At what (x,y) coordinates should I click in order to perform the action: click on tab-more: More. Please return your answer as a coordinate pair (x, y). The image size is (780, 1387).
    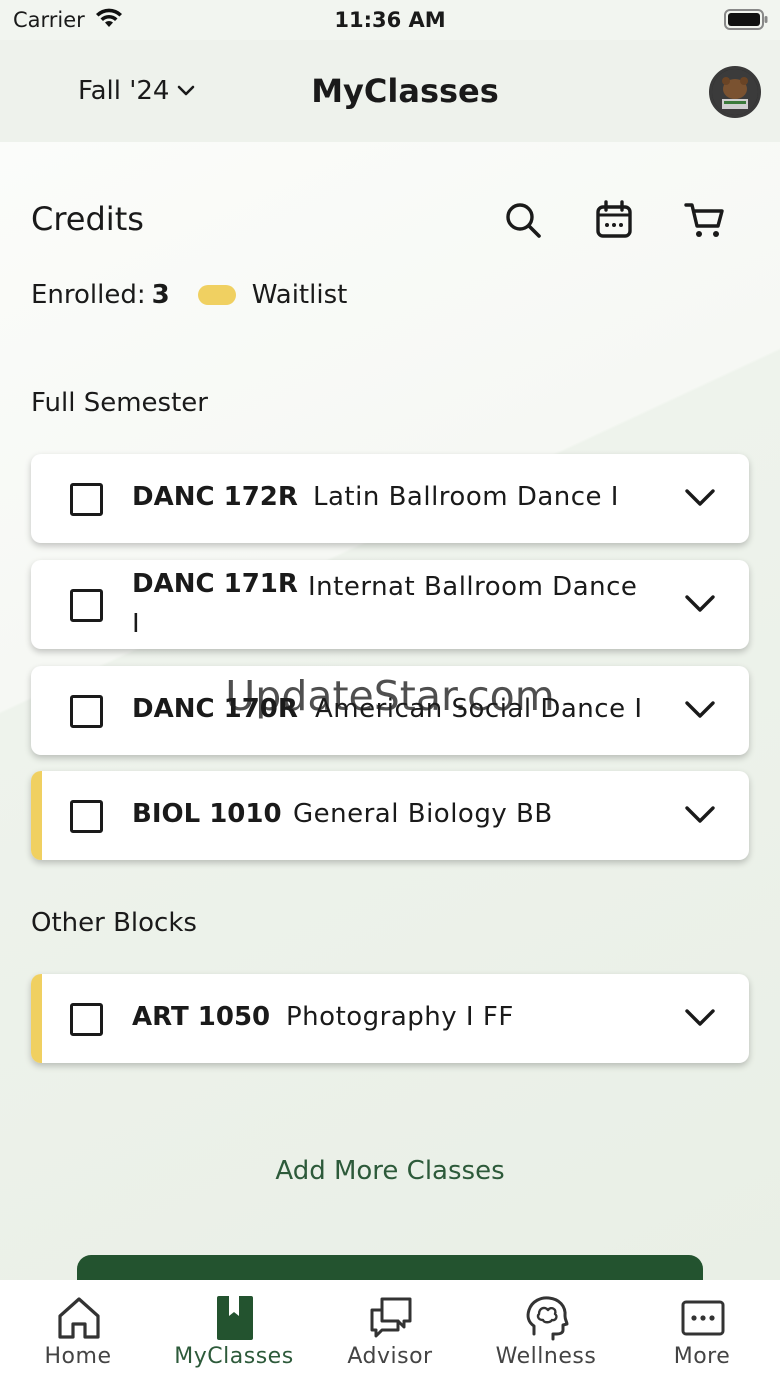
    Looking at the image, I should click on (702, 1333).